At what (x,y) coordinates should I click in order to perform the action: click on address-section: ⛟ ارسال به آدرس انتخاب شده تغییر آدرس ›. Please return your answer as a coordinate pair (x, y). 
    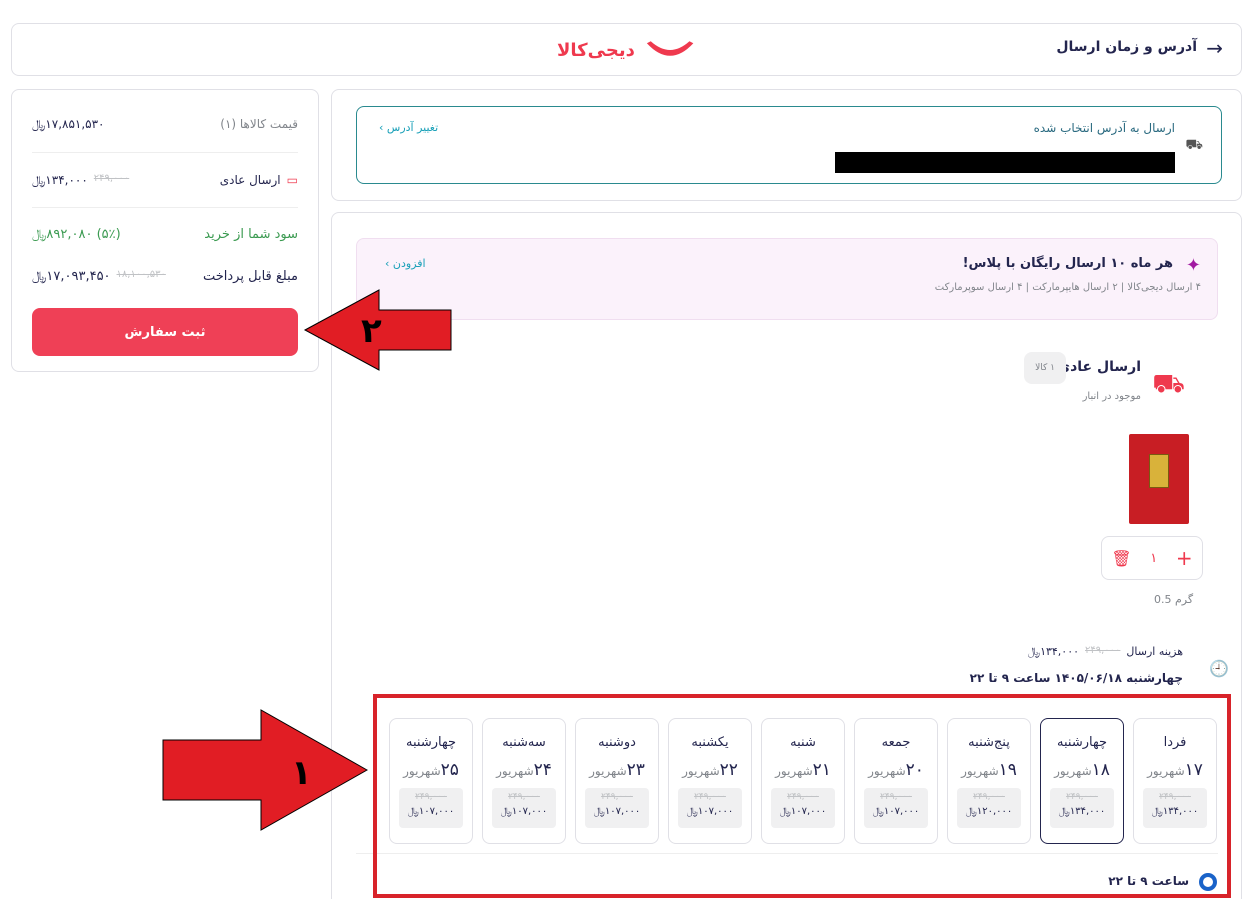
    Looking at the image, I should click on (786, 145).